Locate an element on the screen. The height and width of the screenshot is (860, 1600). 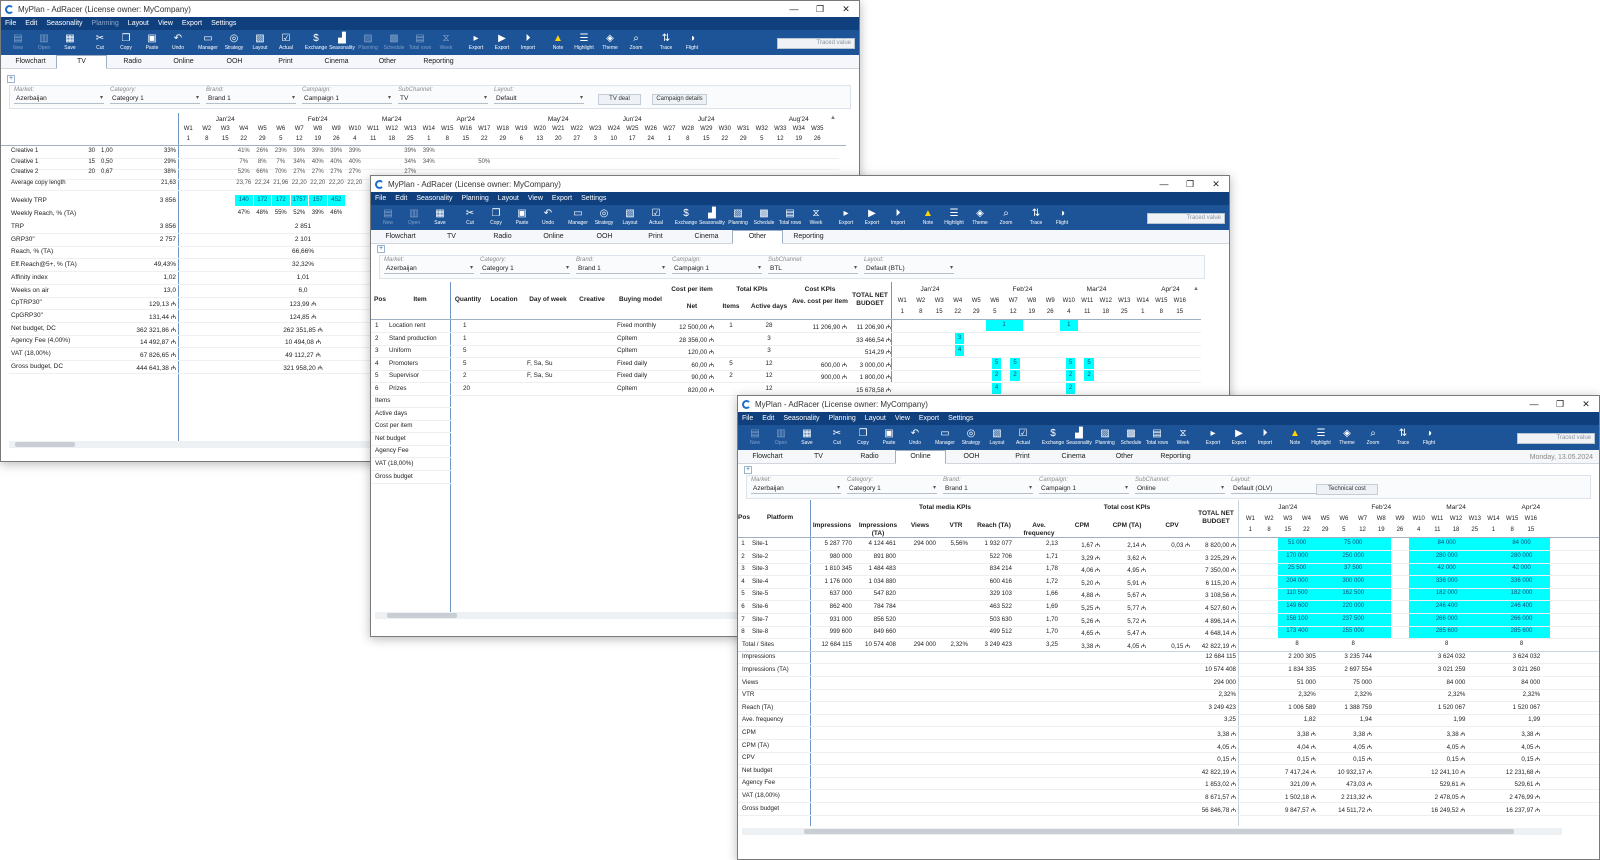
filter-dropdown: Online is located at coordinates (1180, 489).